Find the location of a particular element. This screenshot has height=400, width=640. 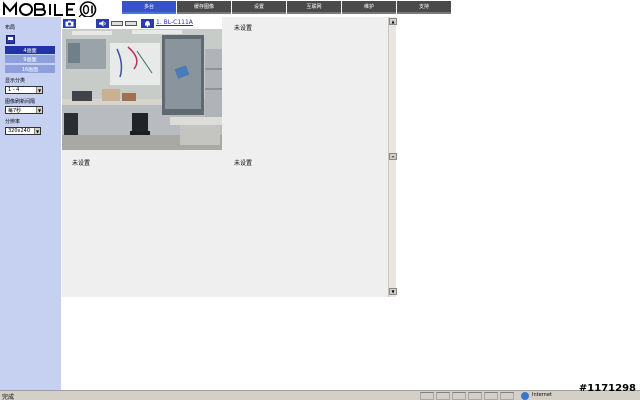

refresh-interval-select: 每7秒 ▼ is located at coordinates (24, 110).